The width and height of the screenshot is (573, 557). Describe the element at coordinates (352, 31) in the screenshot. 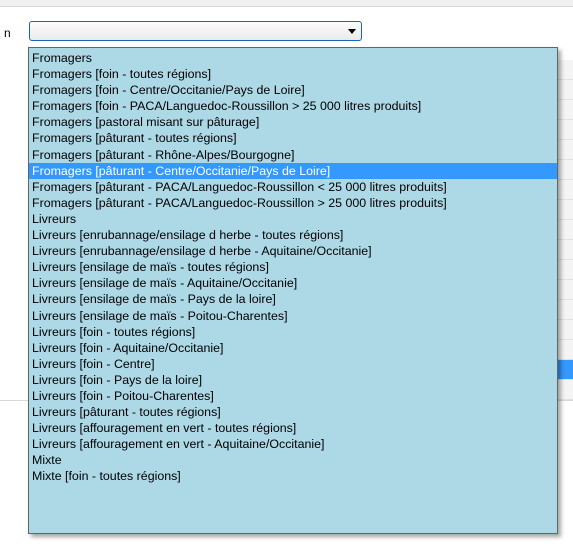

I see `chevron-down-icon` at that location.